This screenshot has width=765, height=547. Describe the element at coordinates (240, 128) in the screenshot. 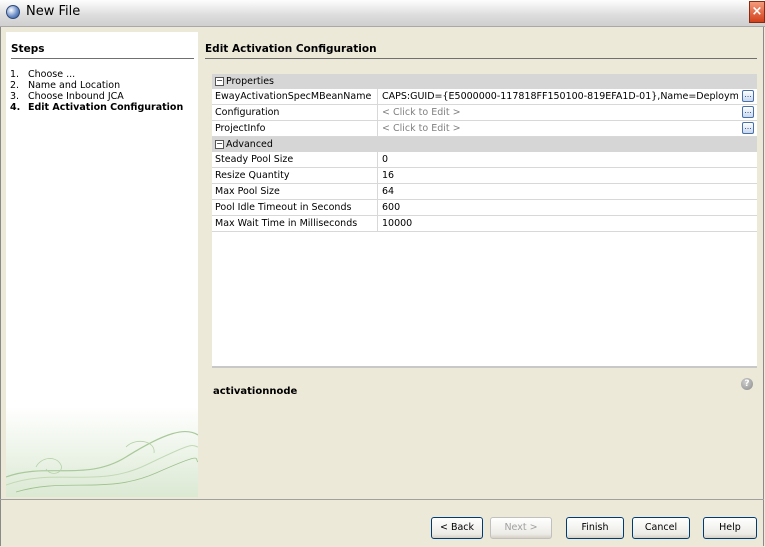

I see `property-name: ProjectInfo` at that location.